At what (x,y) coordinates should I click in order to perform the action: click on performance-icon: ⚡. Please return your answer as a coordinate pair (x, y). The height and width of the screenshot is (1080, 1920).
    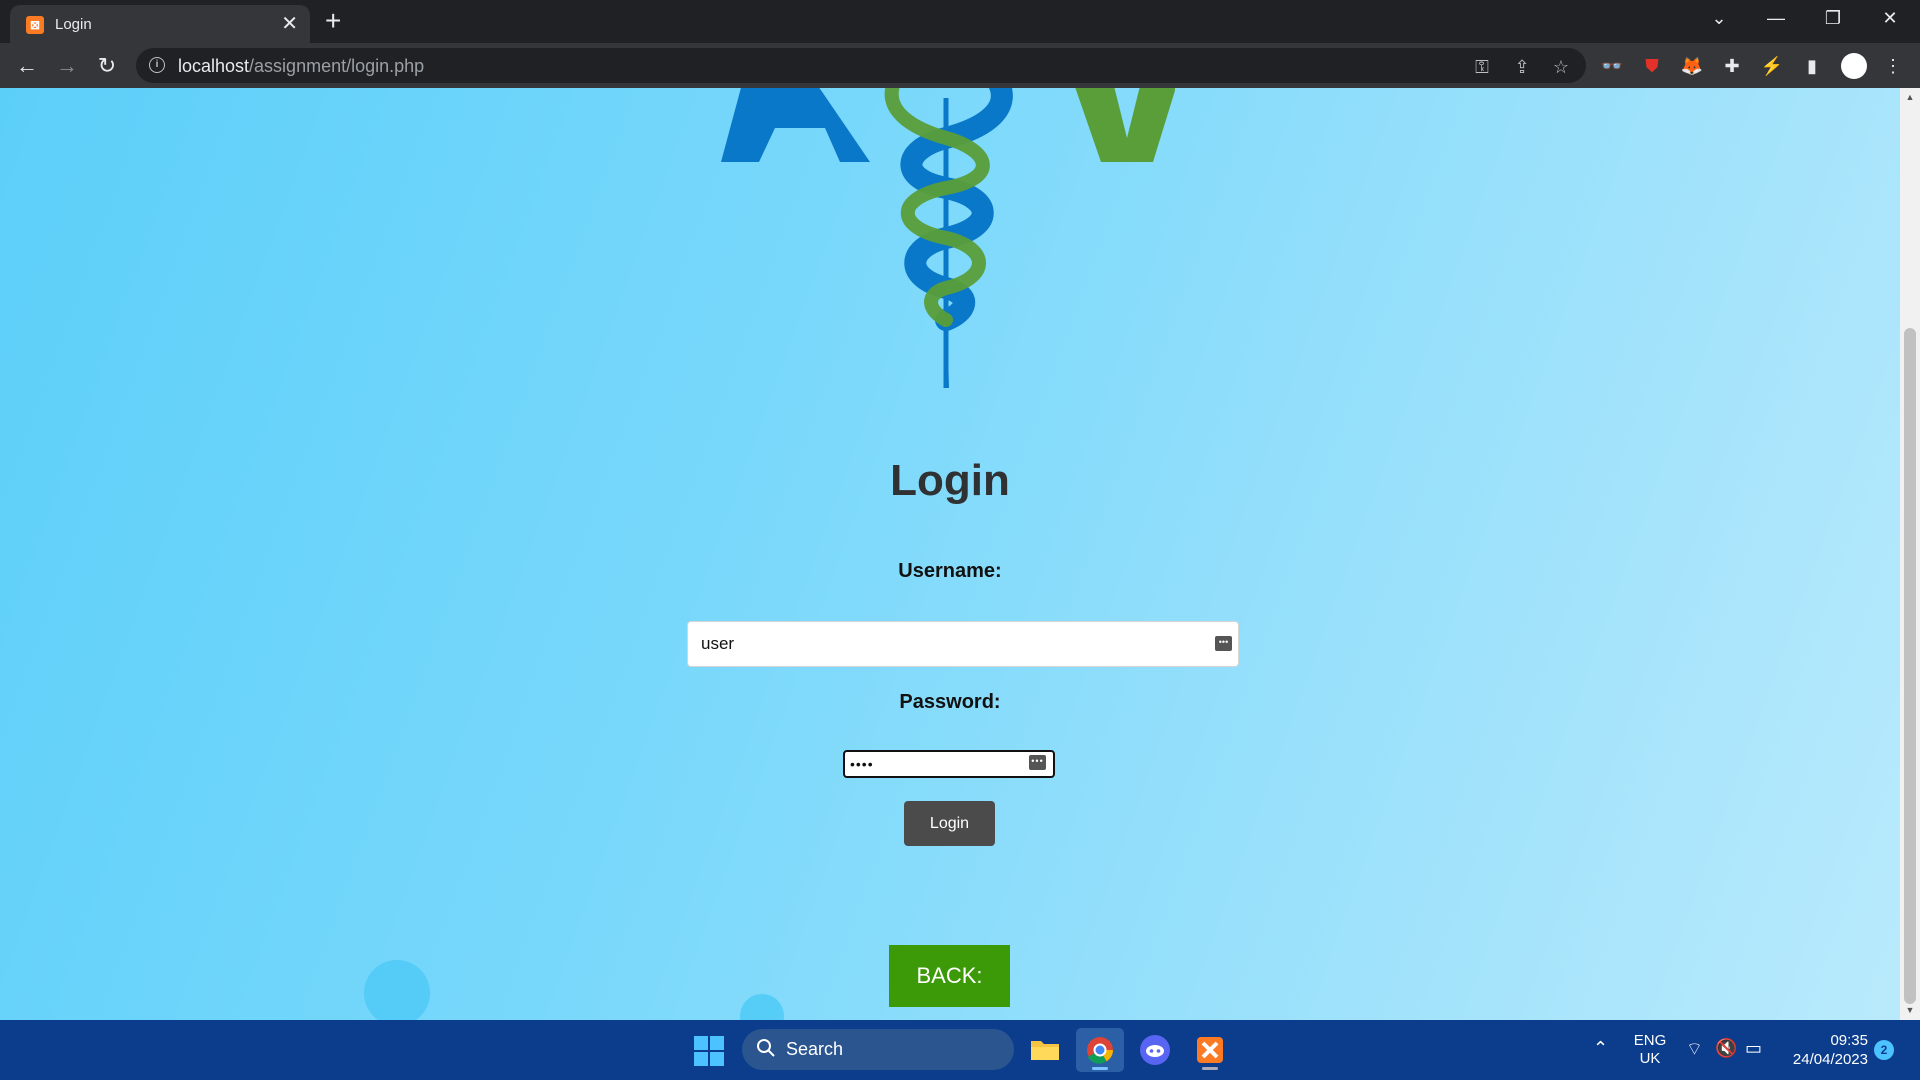
    Looking at the image, I should click on (1772, 66).